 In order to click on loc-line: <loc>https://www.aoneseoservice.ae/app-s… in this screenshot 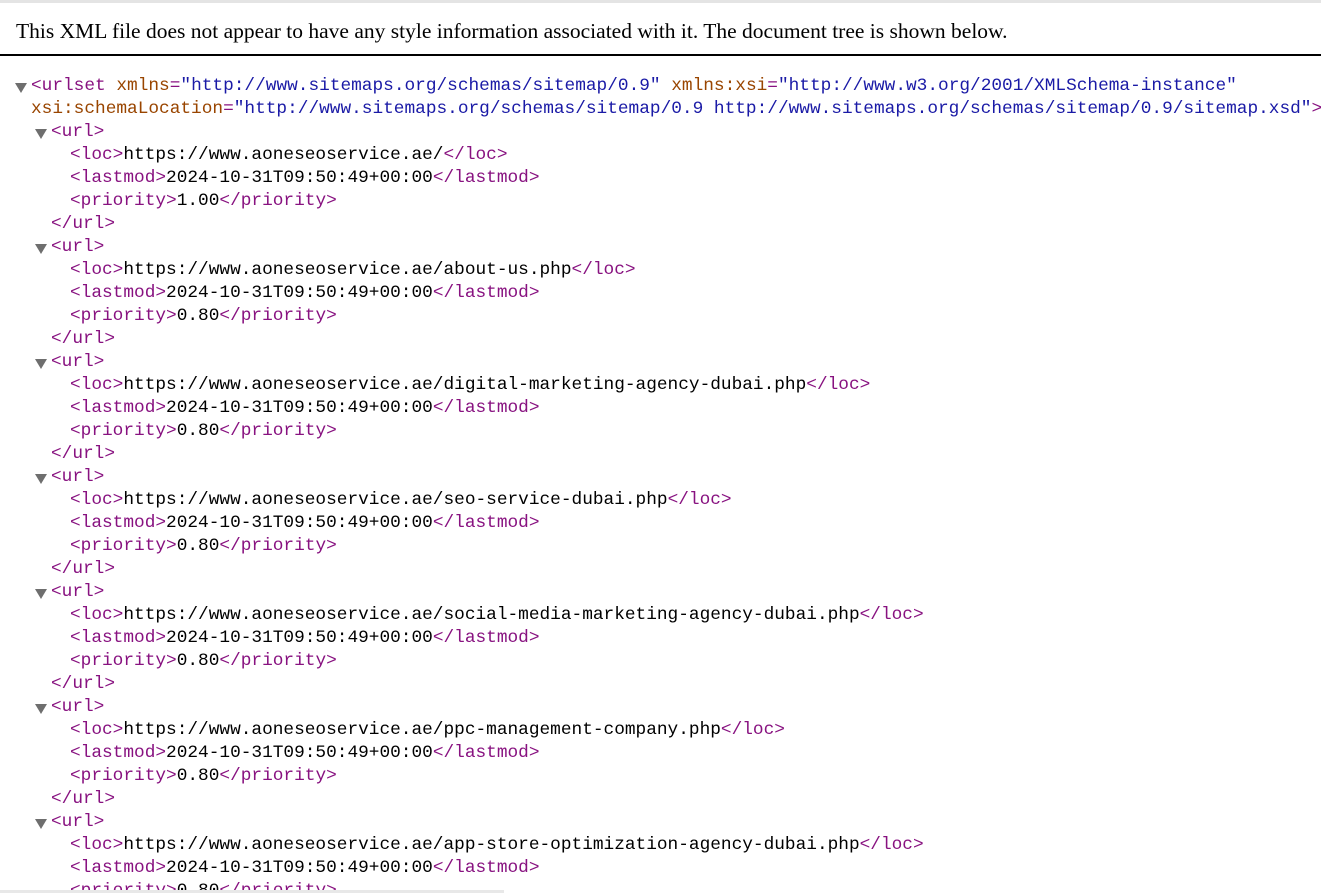, I will do `click(497, 845)`.